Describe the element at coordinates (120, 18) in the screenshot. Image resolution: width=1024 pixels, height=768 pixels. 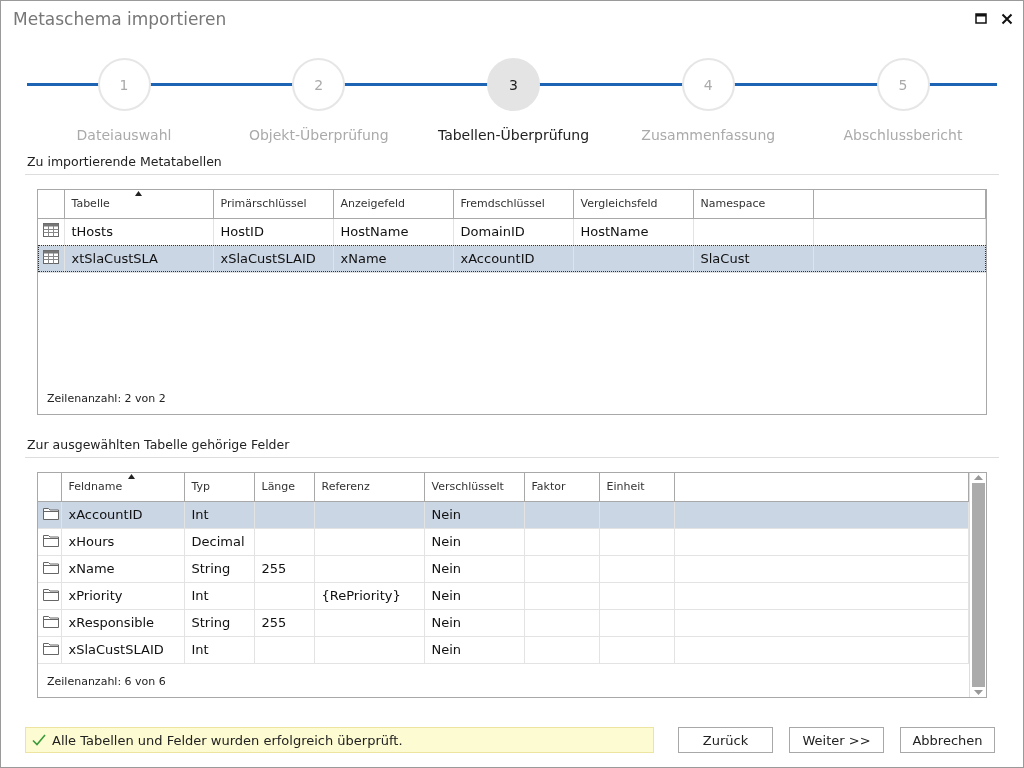
I see `window-title: Metaschema importieren` at that location.